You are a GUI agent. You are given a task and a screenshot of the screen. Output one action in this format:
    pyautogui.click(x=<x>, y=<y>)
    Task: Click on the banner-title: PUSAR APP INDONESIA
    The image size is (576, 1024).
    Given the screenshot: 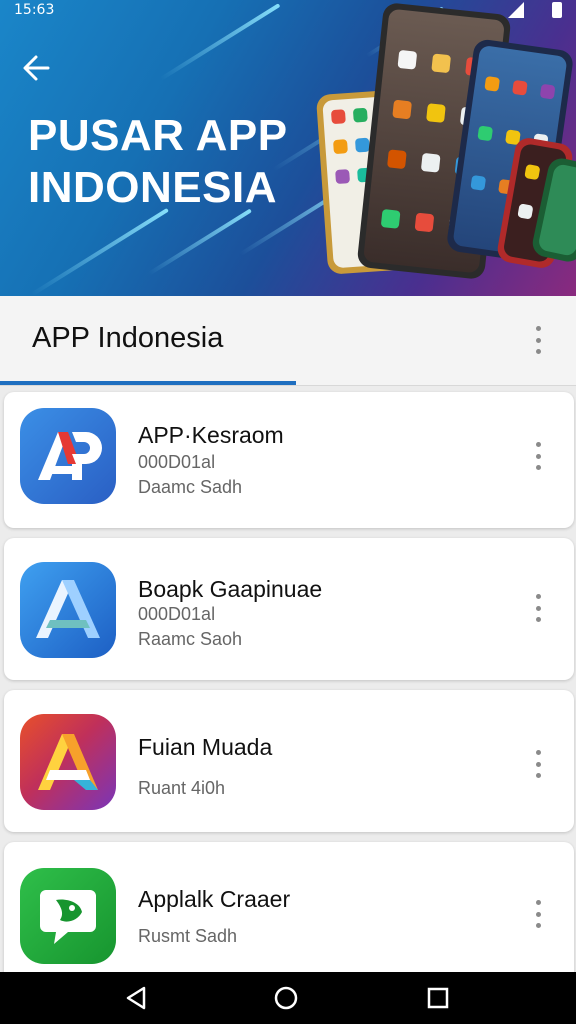 What is the action you would take?
    pyautogui.click(x=158, y=162)
    